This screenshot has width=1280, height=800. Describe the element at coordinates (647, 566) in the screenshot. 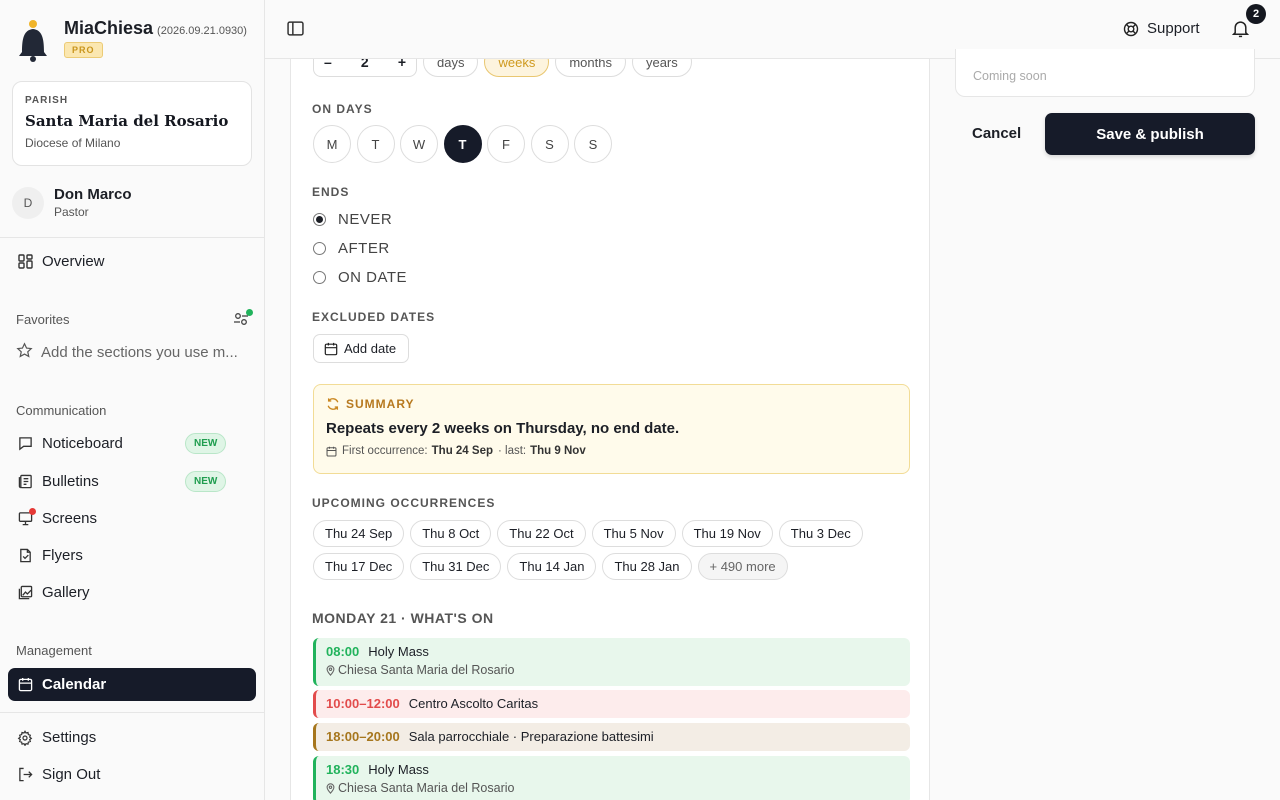

I see `occurrence-chip: Thu 28 Jan` at that location.